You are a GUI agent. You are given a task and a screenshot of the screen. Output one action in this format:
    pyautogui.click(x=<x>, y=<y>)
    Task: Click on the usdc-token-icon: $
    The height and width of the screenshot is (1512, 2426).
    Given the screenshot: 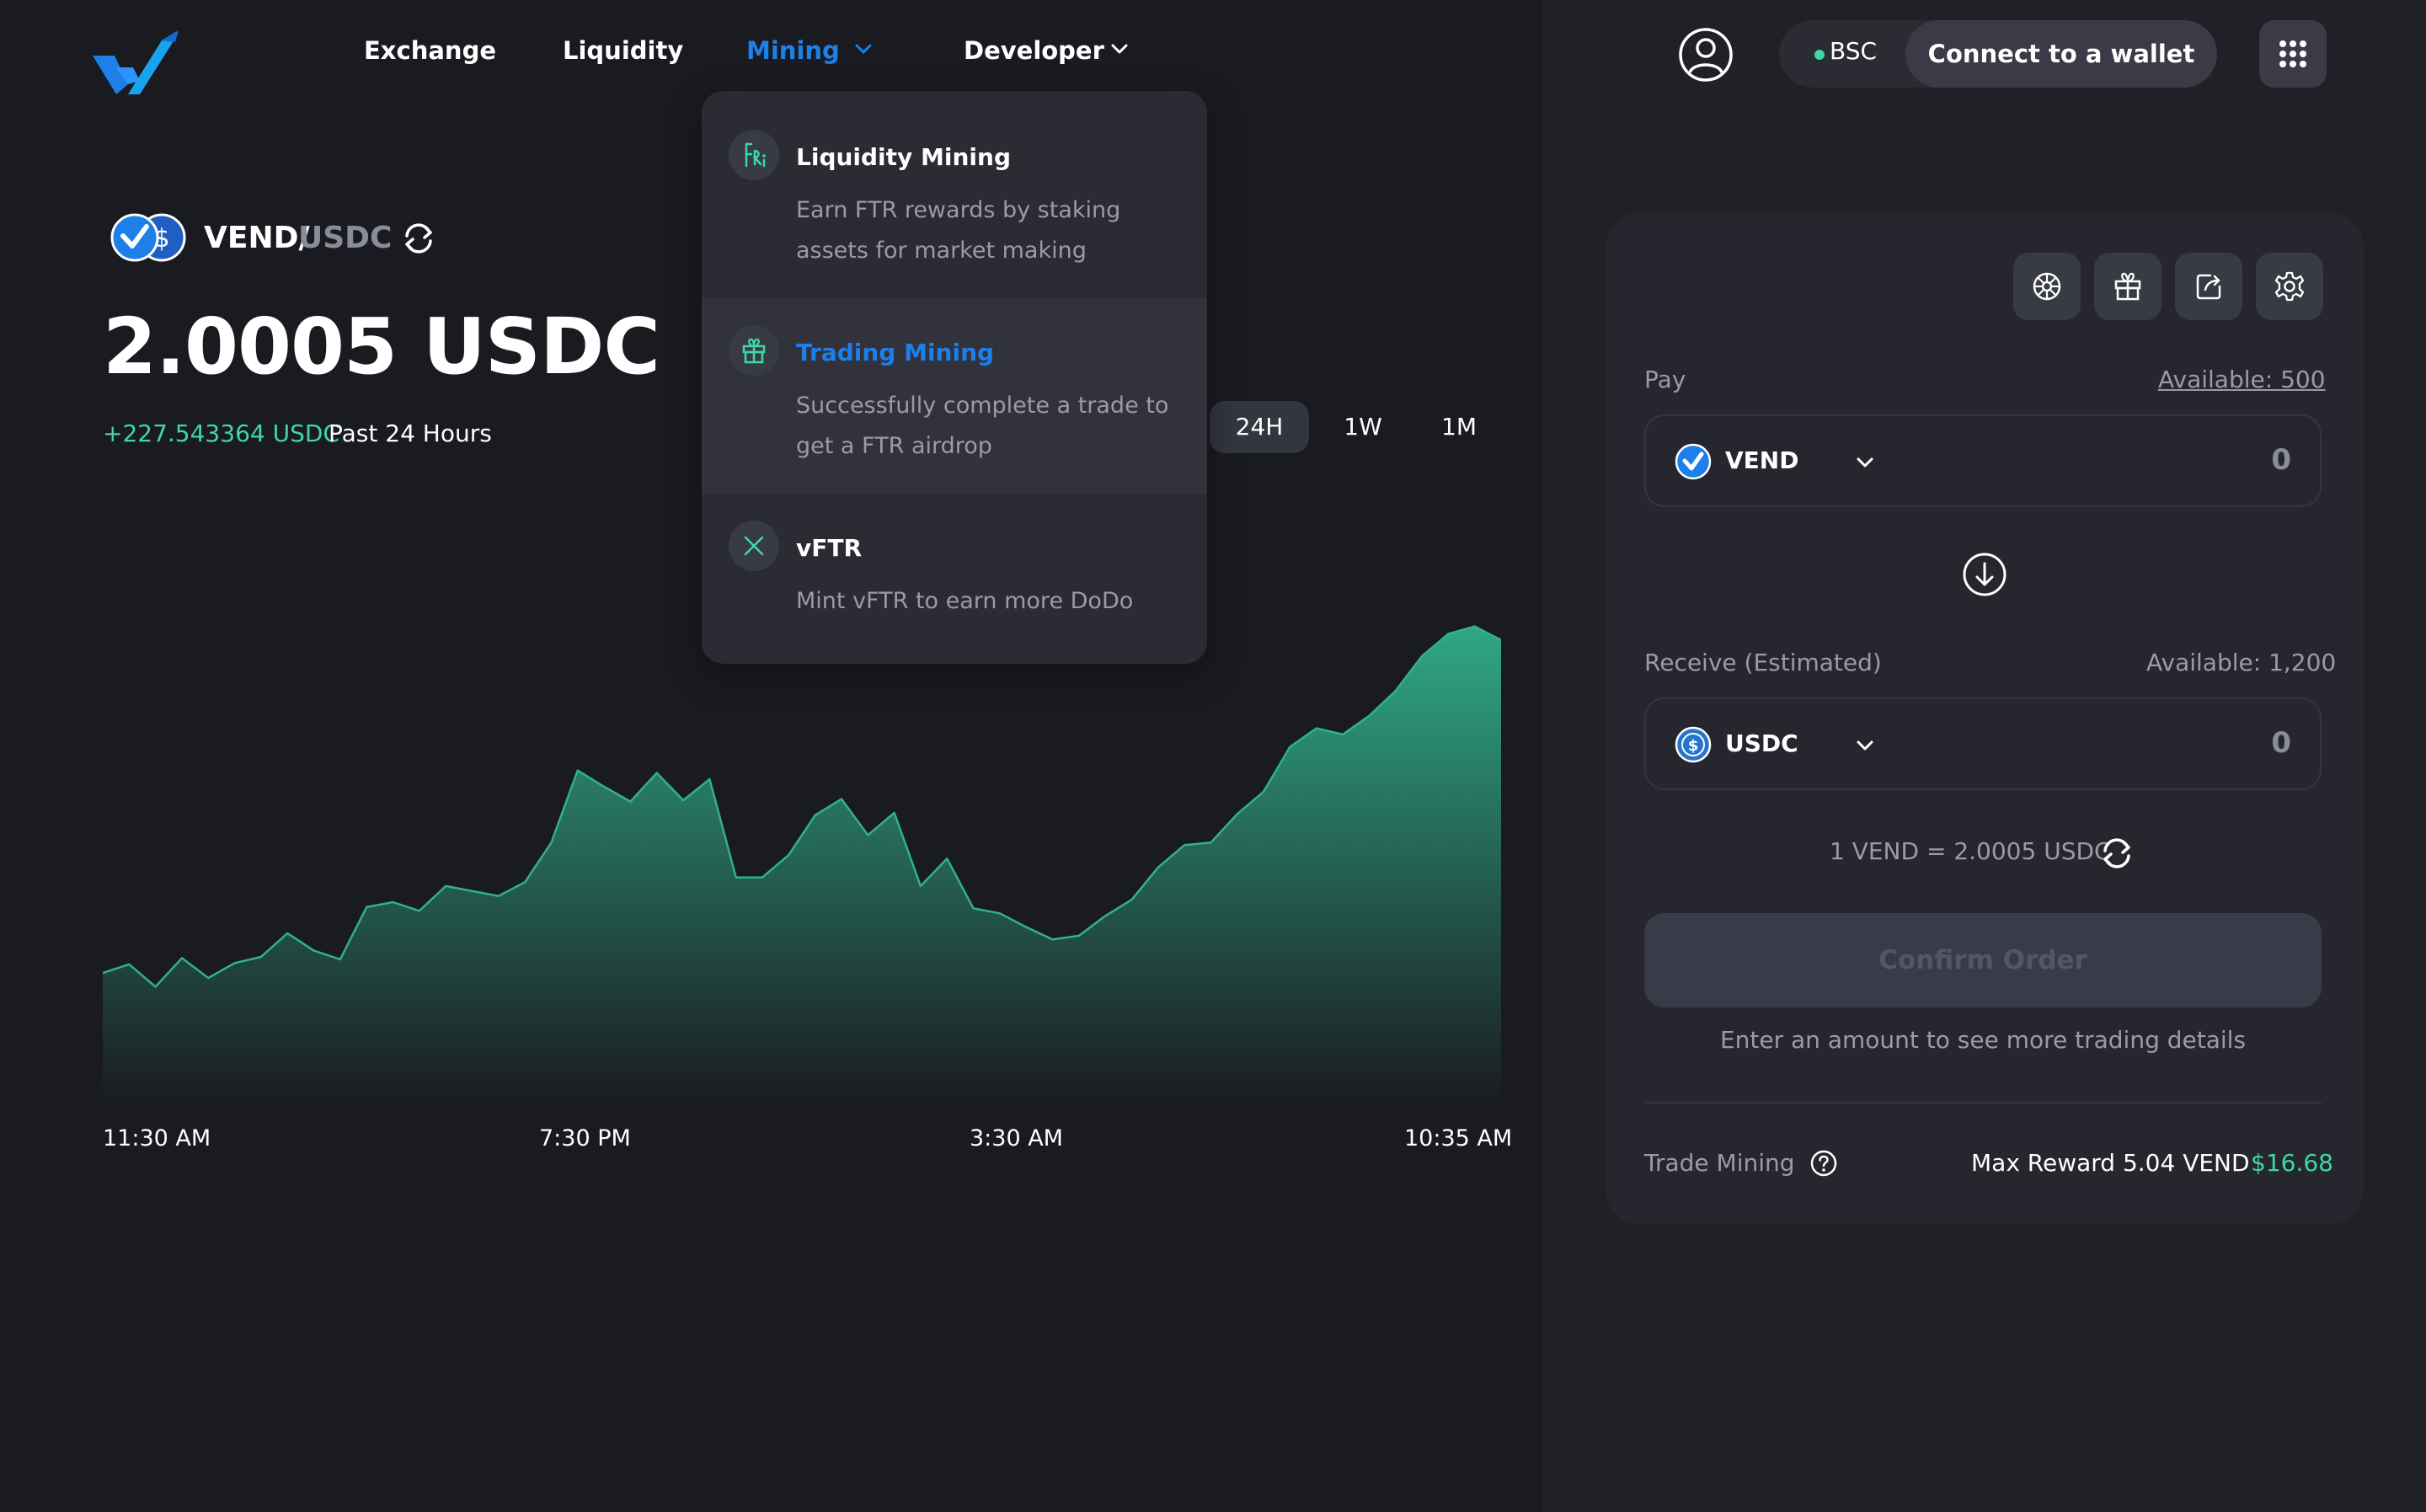 What is the action you would take?
    pyautogui.click(x=1693, y=744)
    